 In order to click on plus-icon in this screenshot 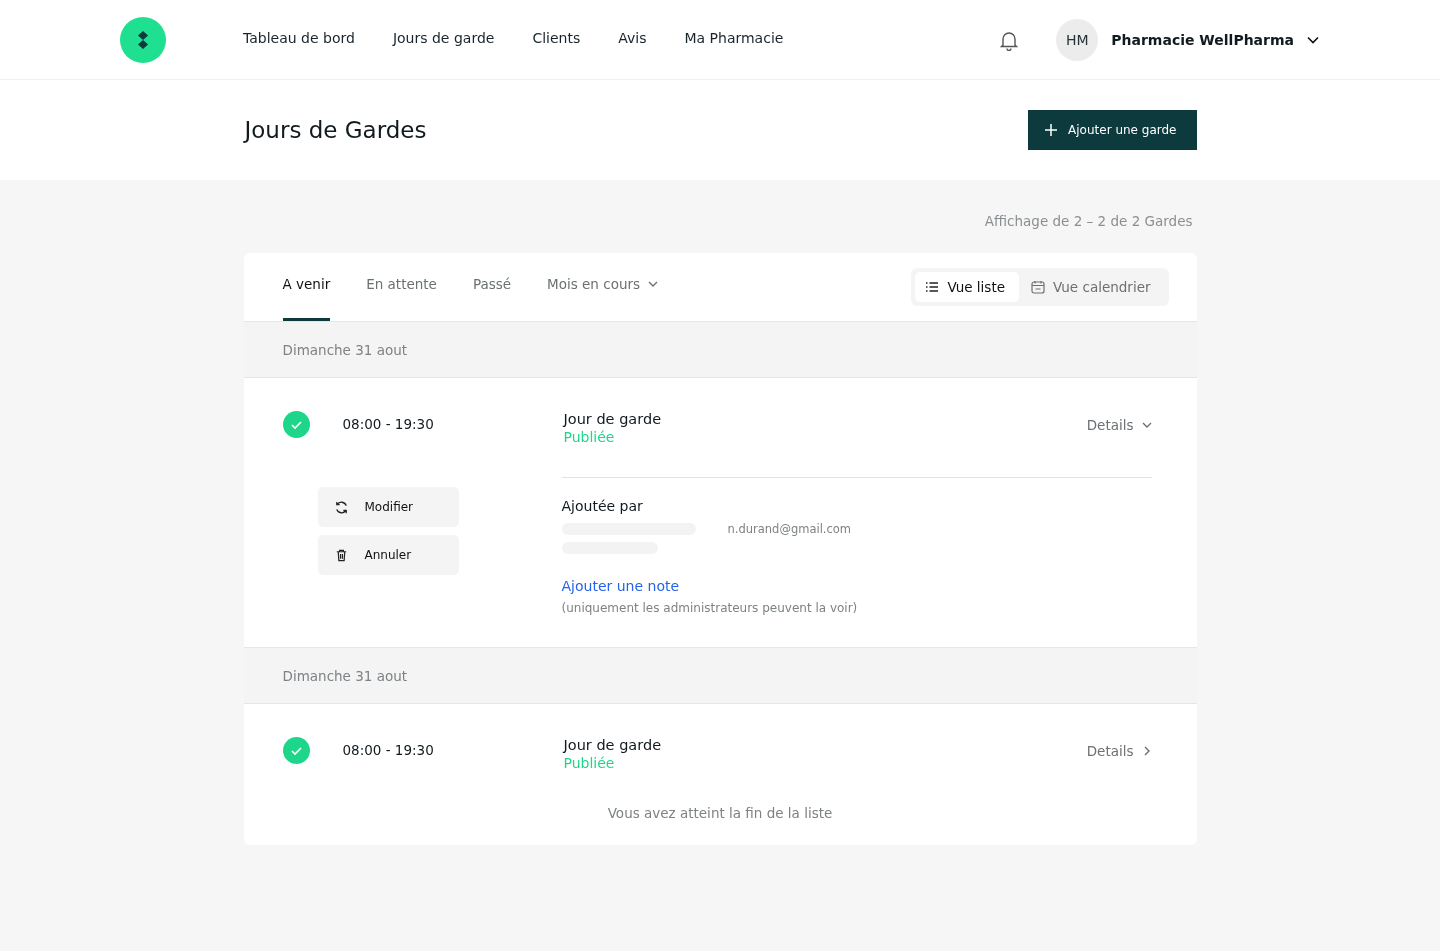, I will do `click(1051, 130)`.